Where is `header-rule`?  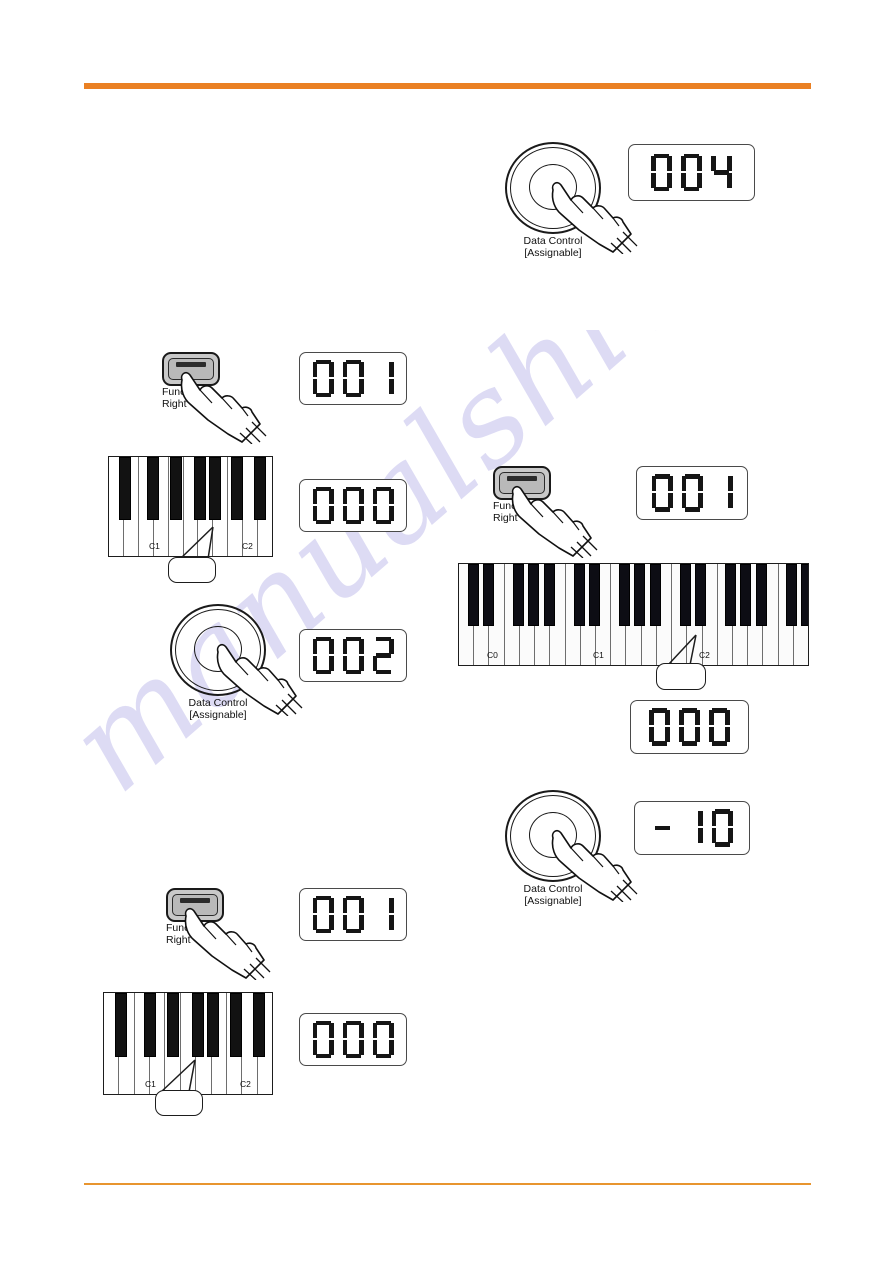 header-rule is located at coordinates (447, 86).